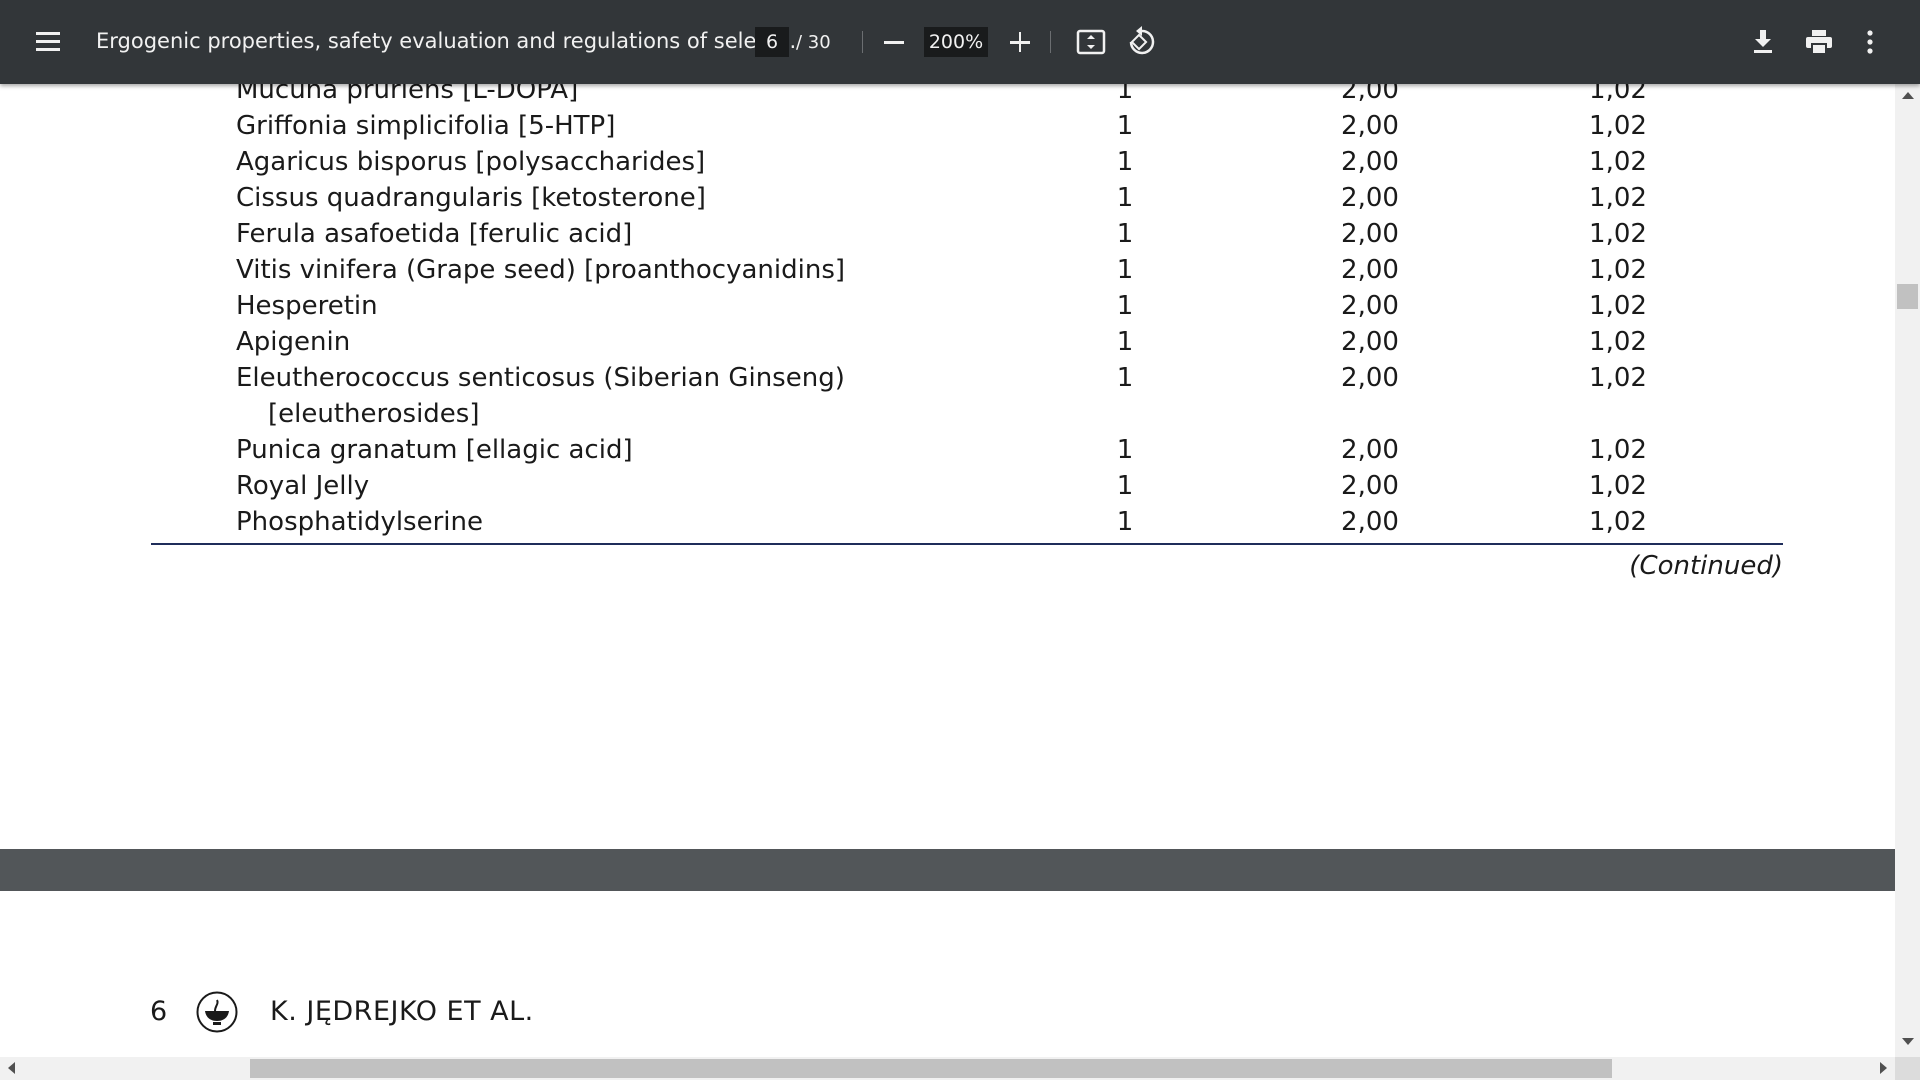  I want to click on page-total: / 30, so click(813, 42).